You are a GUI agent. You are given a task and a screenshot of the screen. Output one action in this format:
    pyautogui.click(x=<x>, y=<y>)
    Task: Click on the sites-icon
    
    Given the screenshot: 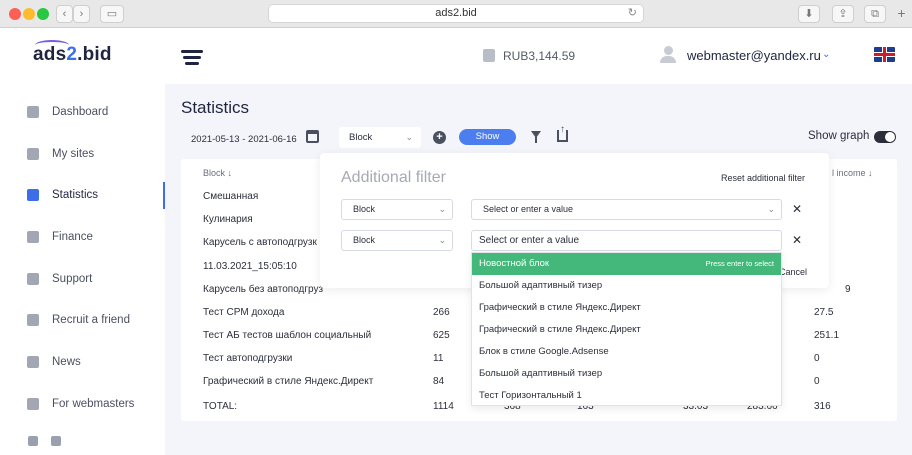 What is the action you would take?
    pyautogui.click(x=33, y=154)
    